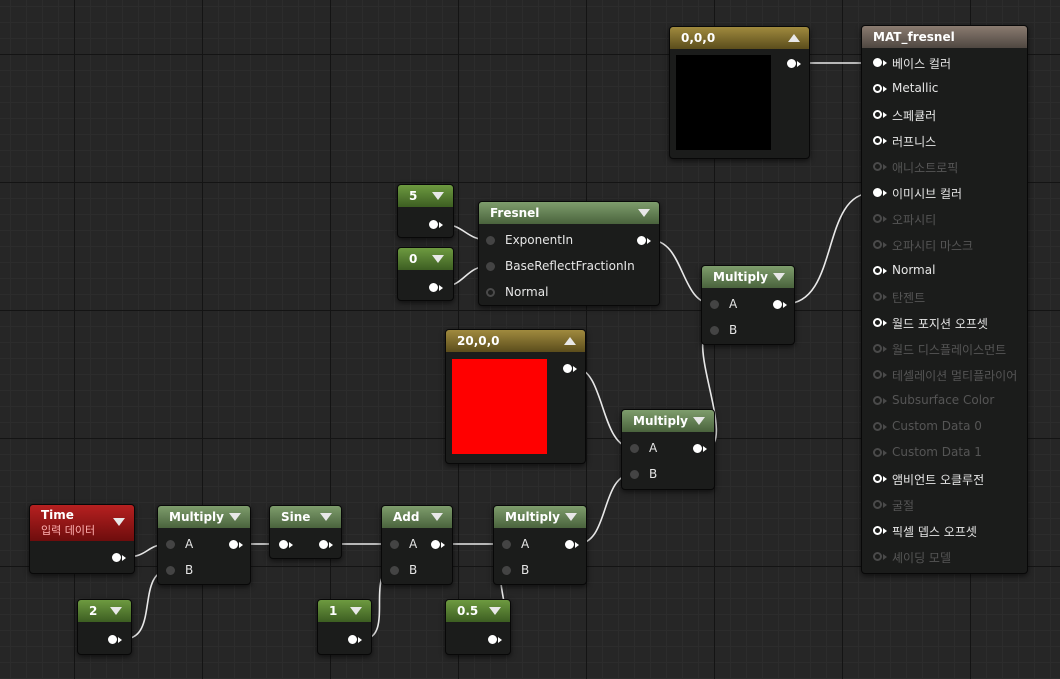 This screenshot has height=679, width=1060. Describe the element at coordinates (104, 611) in the screenshot. I see `node-header: 2` at that location.